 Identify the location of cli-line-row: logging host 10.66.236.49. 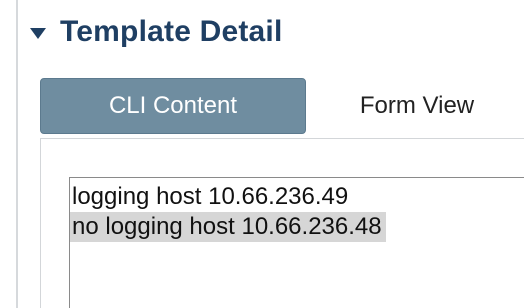
(297, 197).